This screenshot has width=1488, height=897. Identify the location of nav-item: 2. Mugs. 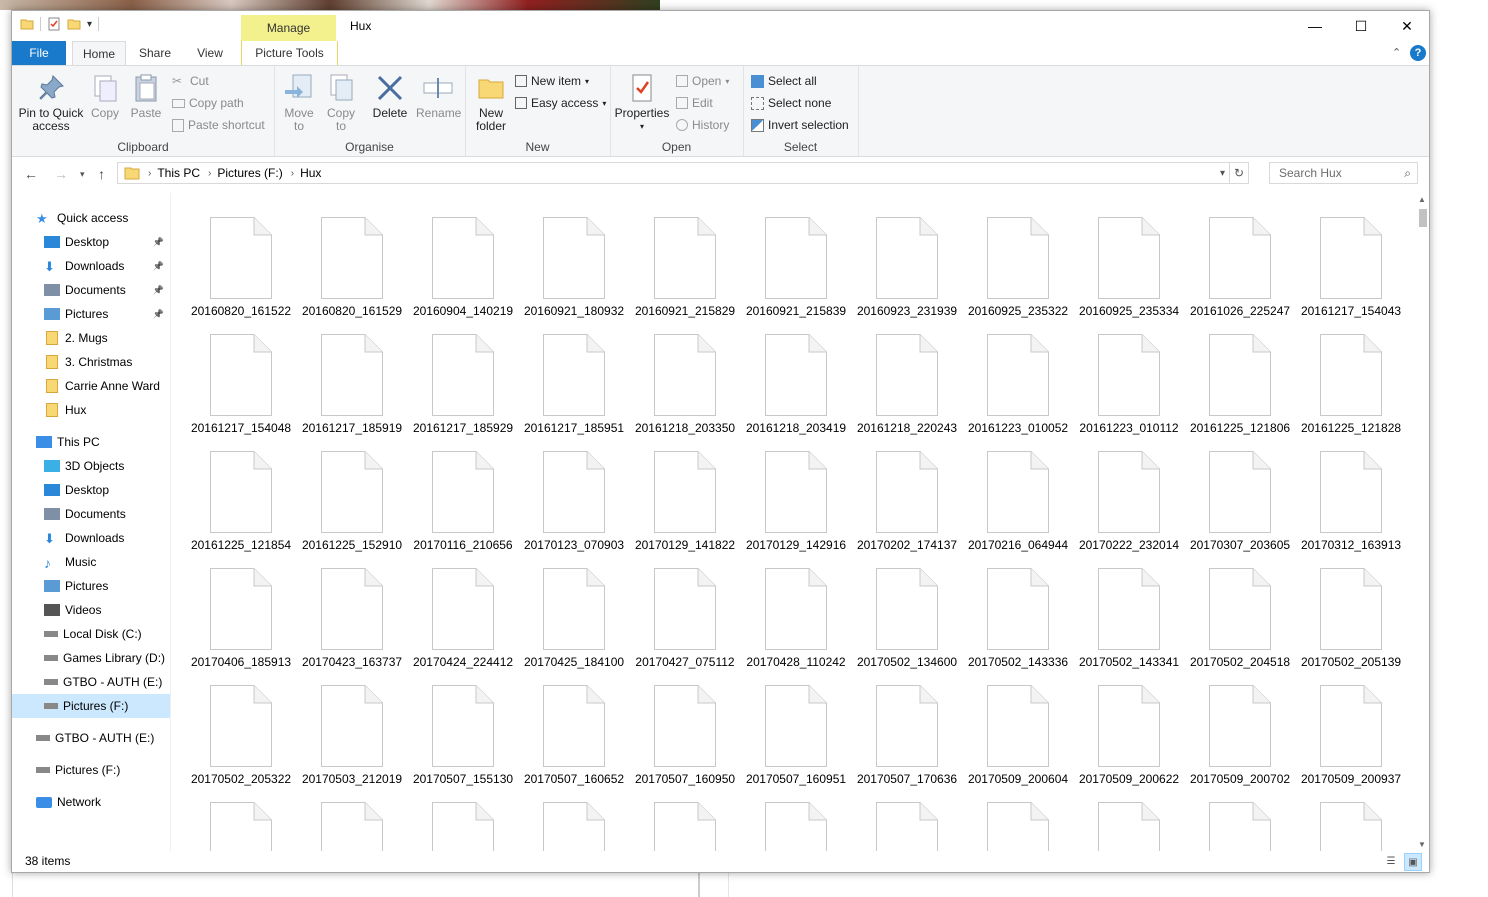
(91, 338).